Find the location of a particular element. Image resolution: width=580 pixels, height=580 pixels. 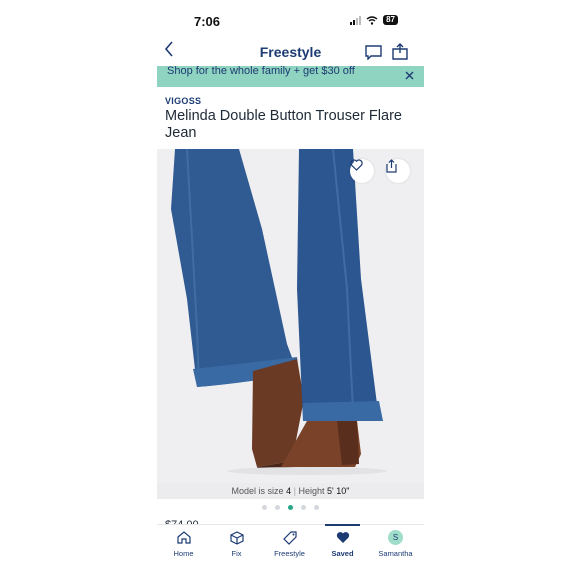

tab-label: Samantha is located at coordinates (395, 553).